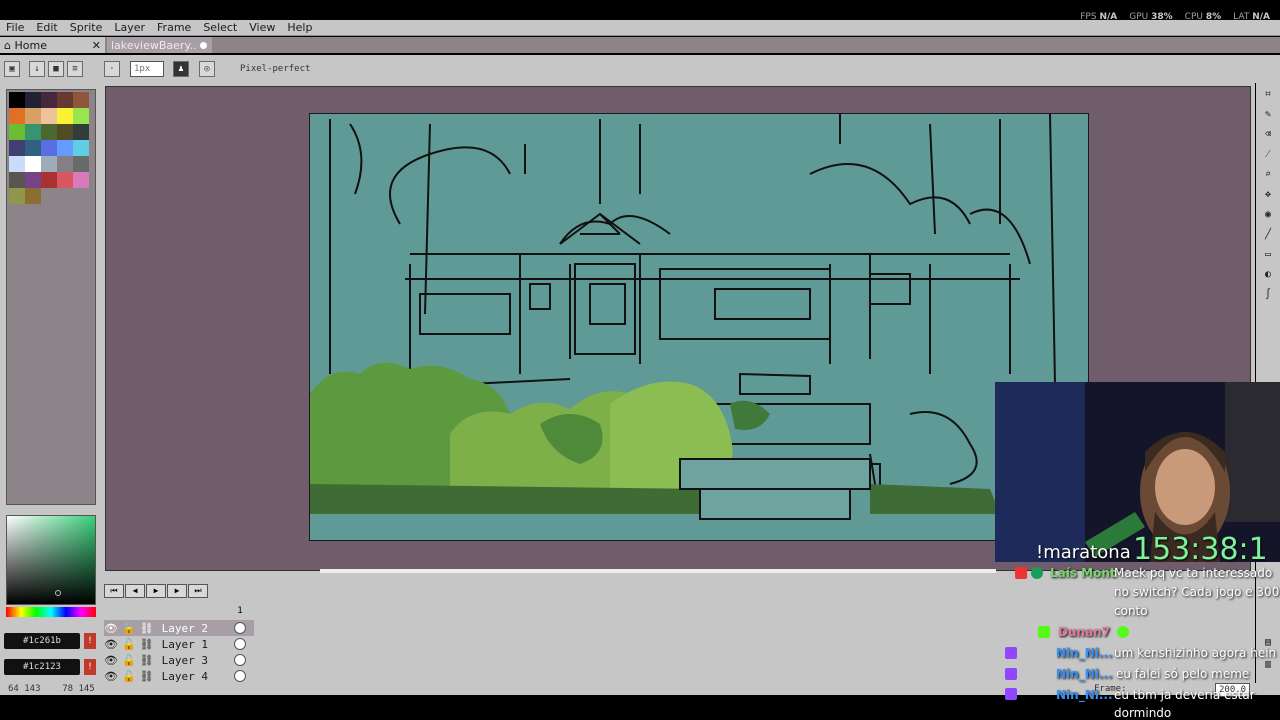 This screenshot has height=720, width=1280. I want to click on layer-row: 👁 🔓 ⛓ Layer 3, so click(179, 660).